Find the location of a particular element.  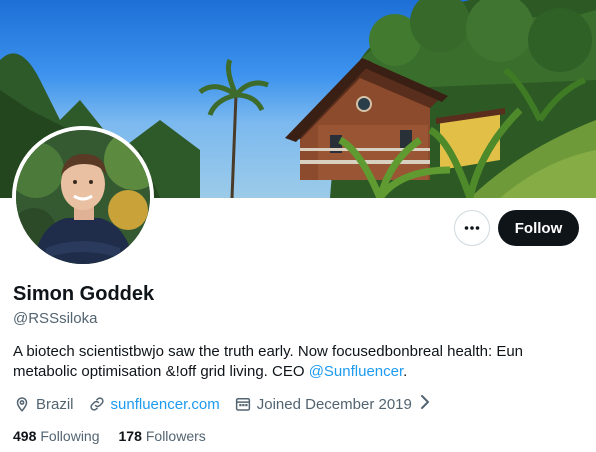

more-dots-icon is located at coordinates (472, 228).